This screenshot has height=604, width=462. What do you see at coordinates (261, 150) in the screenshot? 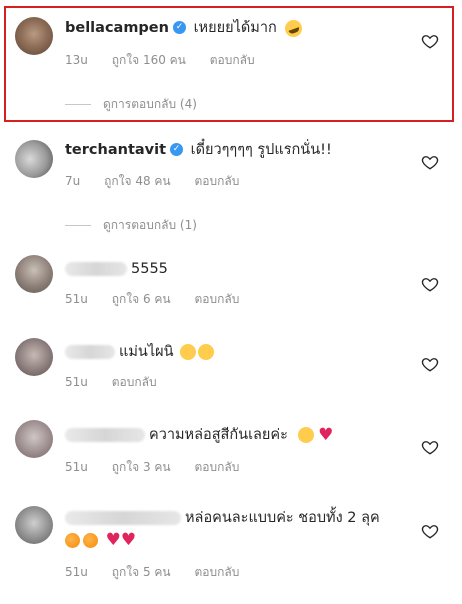
I see `comment-text: เดี๋ยวๆๆๆๆ รูปแรกนั่น!!` at bounding box center [261, 150].